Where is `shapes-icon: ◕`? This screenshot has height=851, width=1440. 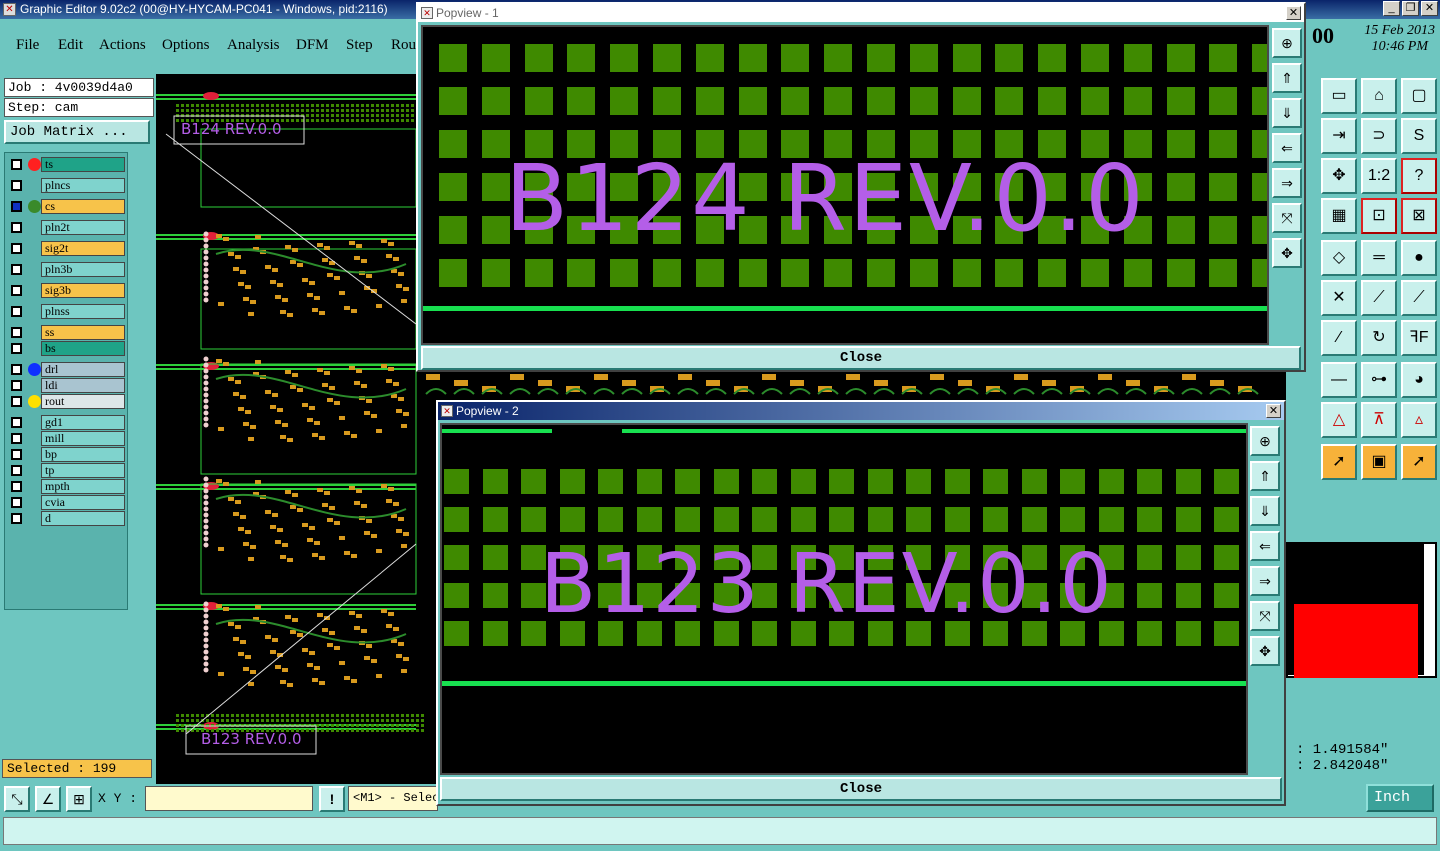
shapes-icon: ◕ is located at coordinates (1419, 380).